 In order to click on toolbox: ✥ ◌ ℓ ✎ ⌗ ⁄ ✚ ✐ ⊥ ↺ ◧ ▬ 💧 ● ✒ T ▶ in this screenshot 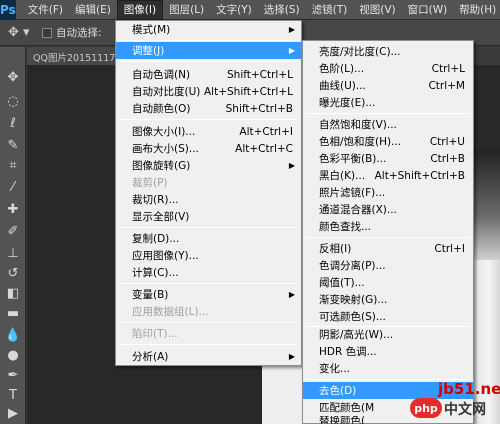, I will do `click(13, 235)`.